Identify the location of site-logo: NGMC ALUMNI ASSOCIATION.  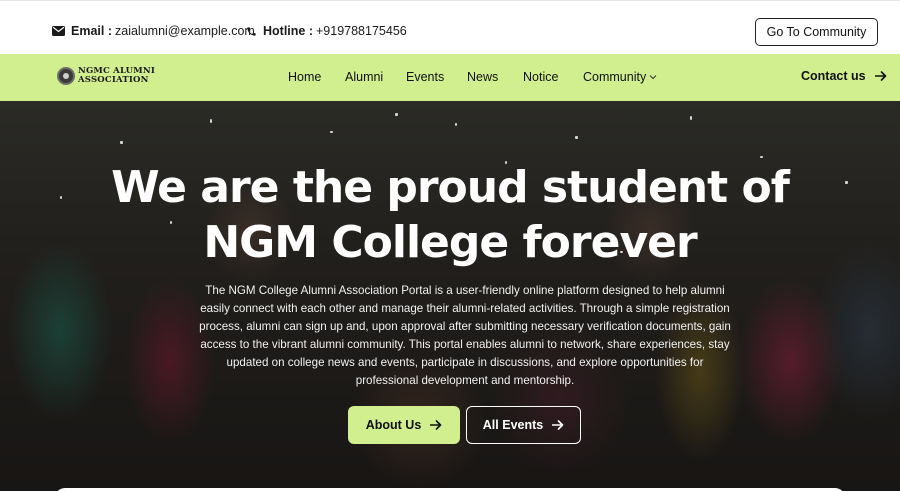
(106, 76).